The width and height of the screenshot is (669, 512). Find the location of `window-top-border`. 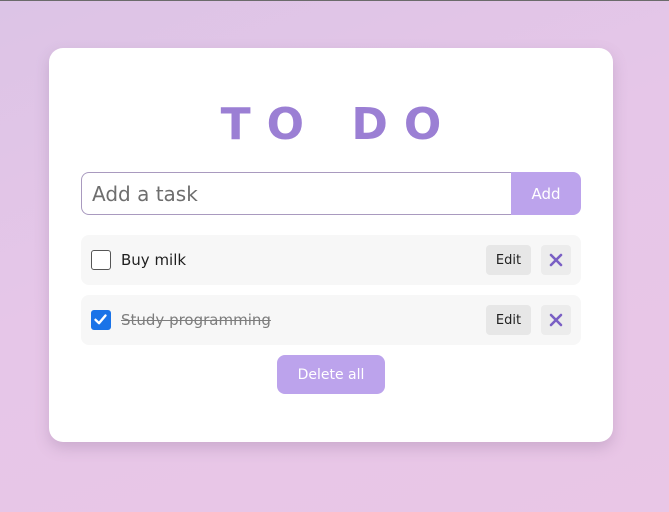

window-top-border is located at coordinates (334, 0).